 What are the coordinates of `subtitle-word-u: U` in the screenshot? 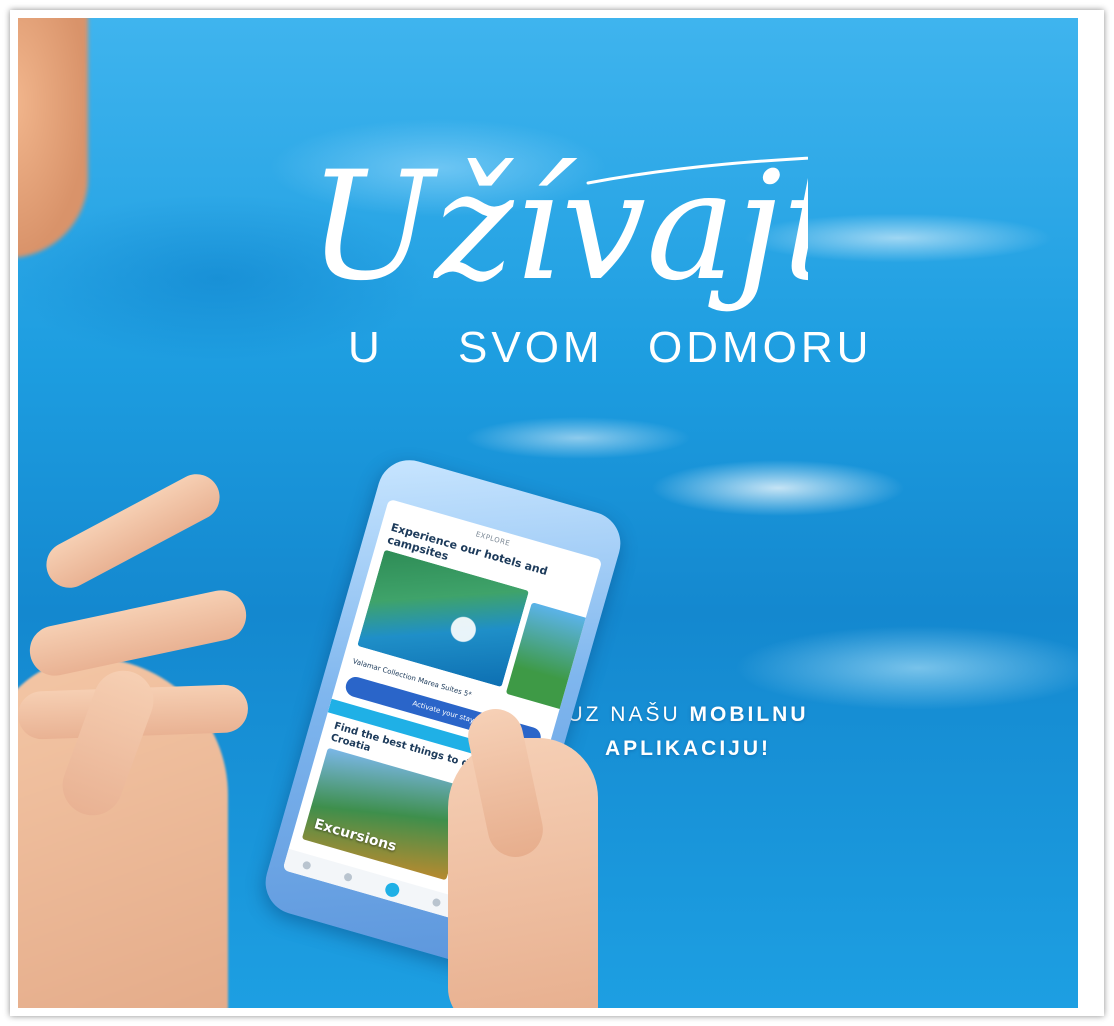 It's located at (366, 347).